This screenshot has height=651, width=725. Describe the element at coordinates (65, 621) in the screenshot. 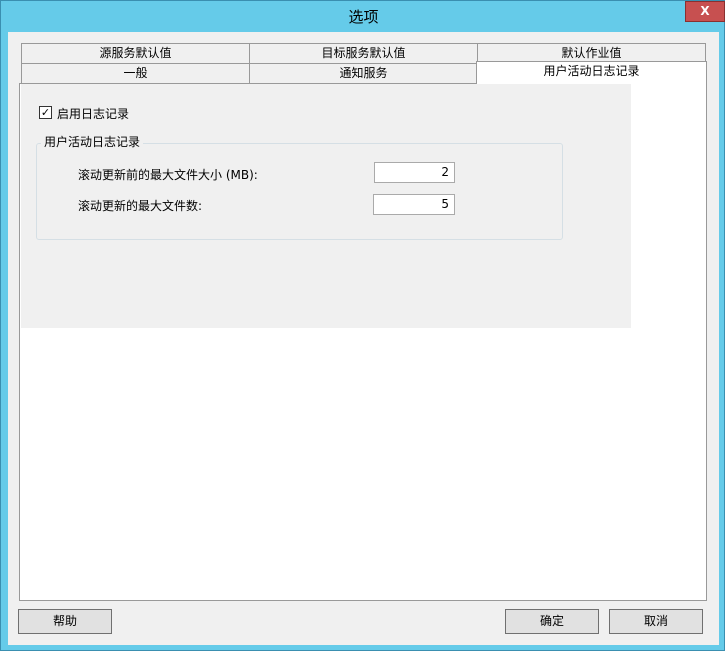

I see `help-button: 帮助` at that location.